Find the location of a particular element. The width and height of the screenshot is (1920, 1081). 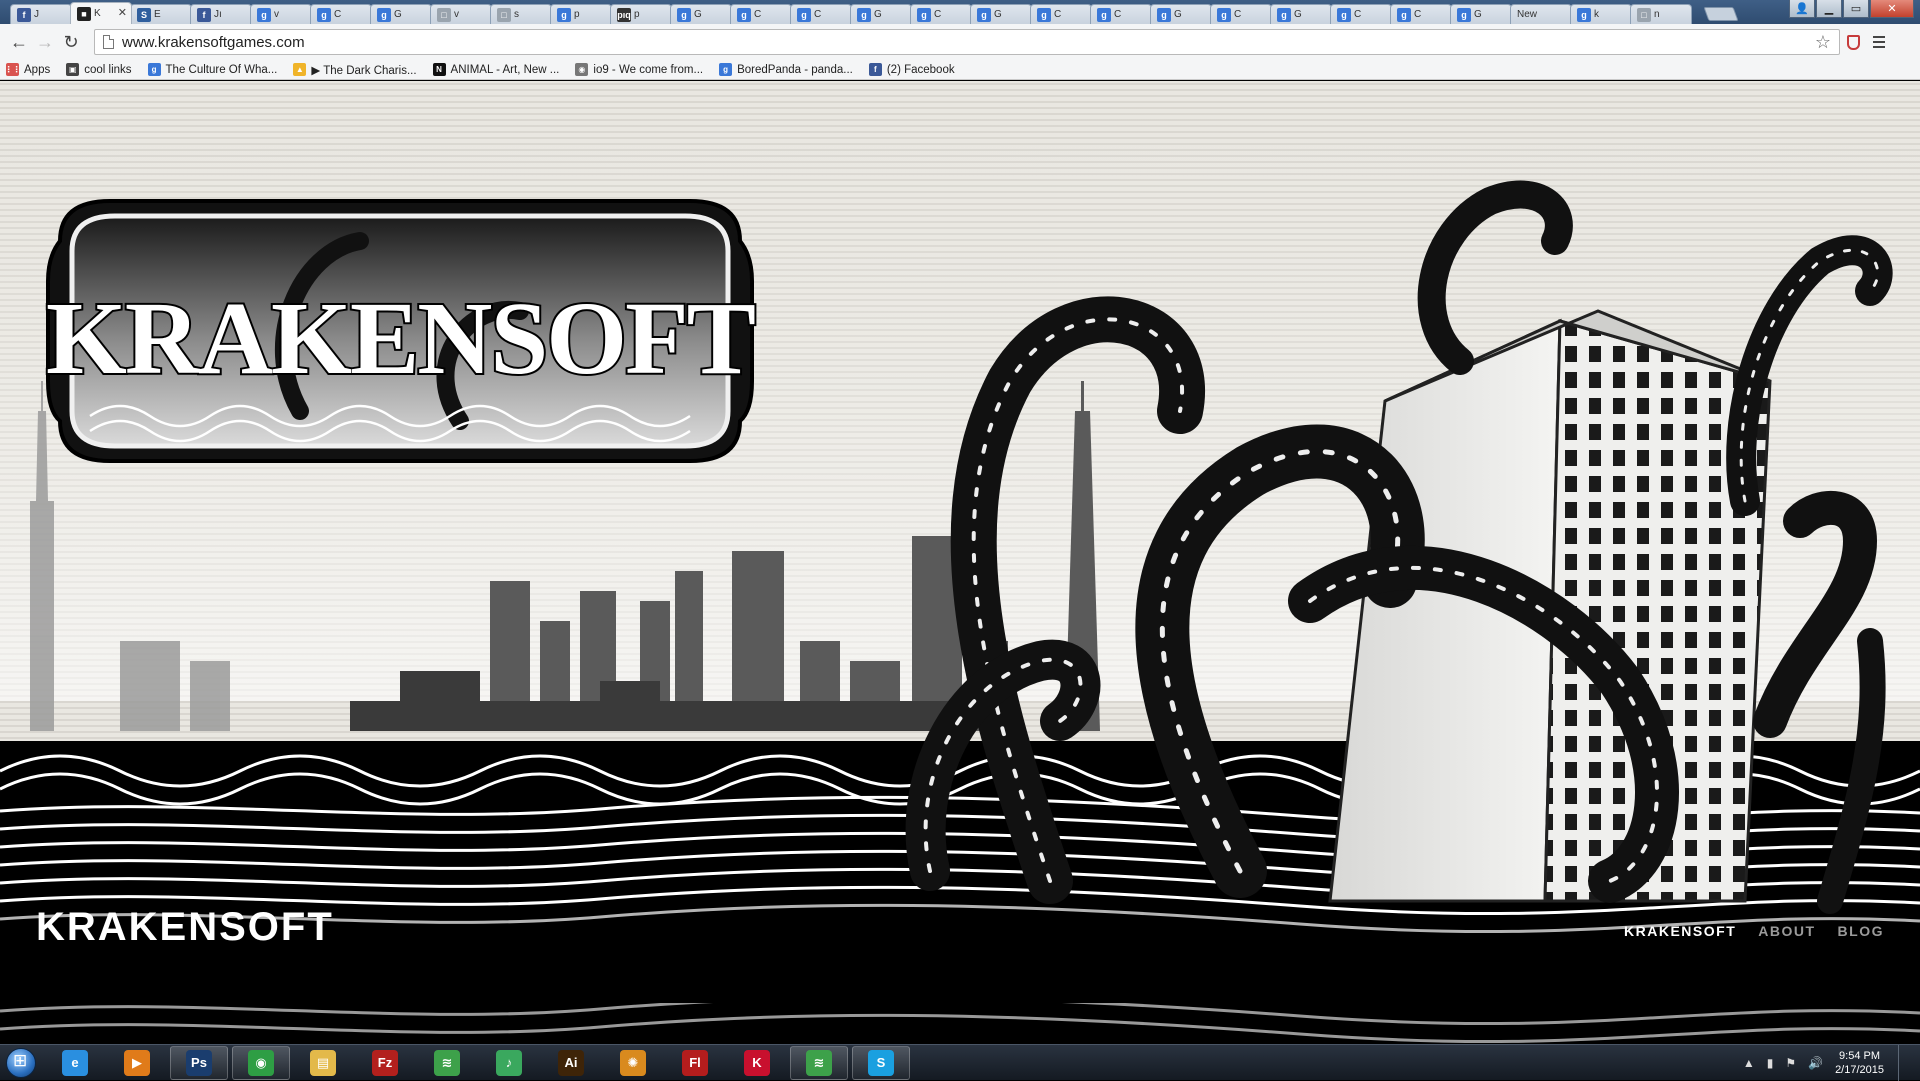

action-center-flag-icon: ⚑ is located at coordinates (1790, 1063).